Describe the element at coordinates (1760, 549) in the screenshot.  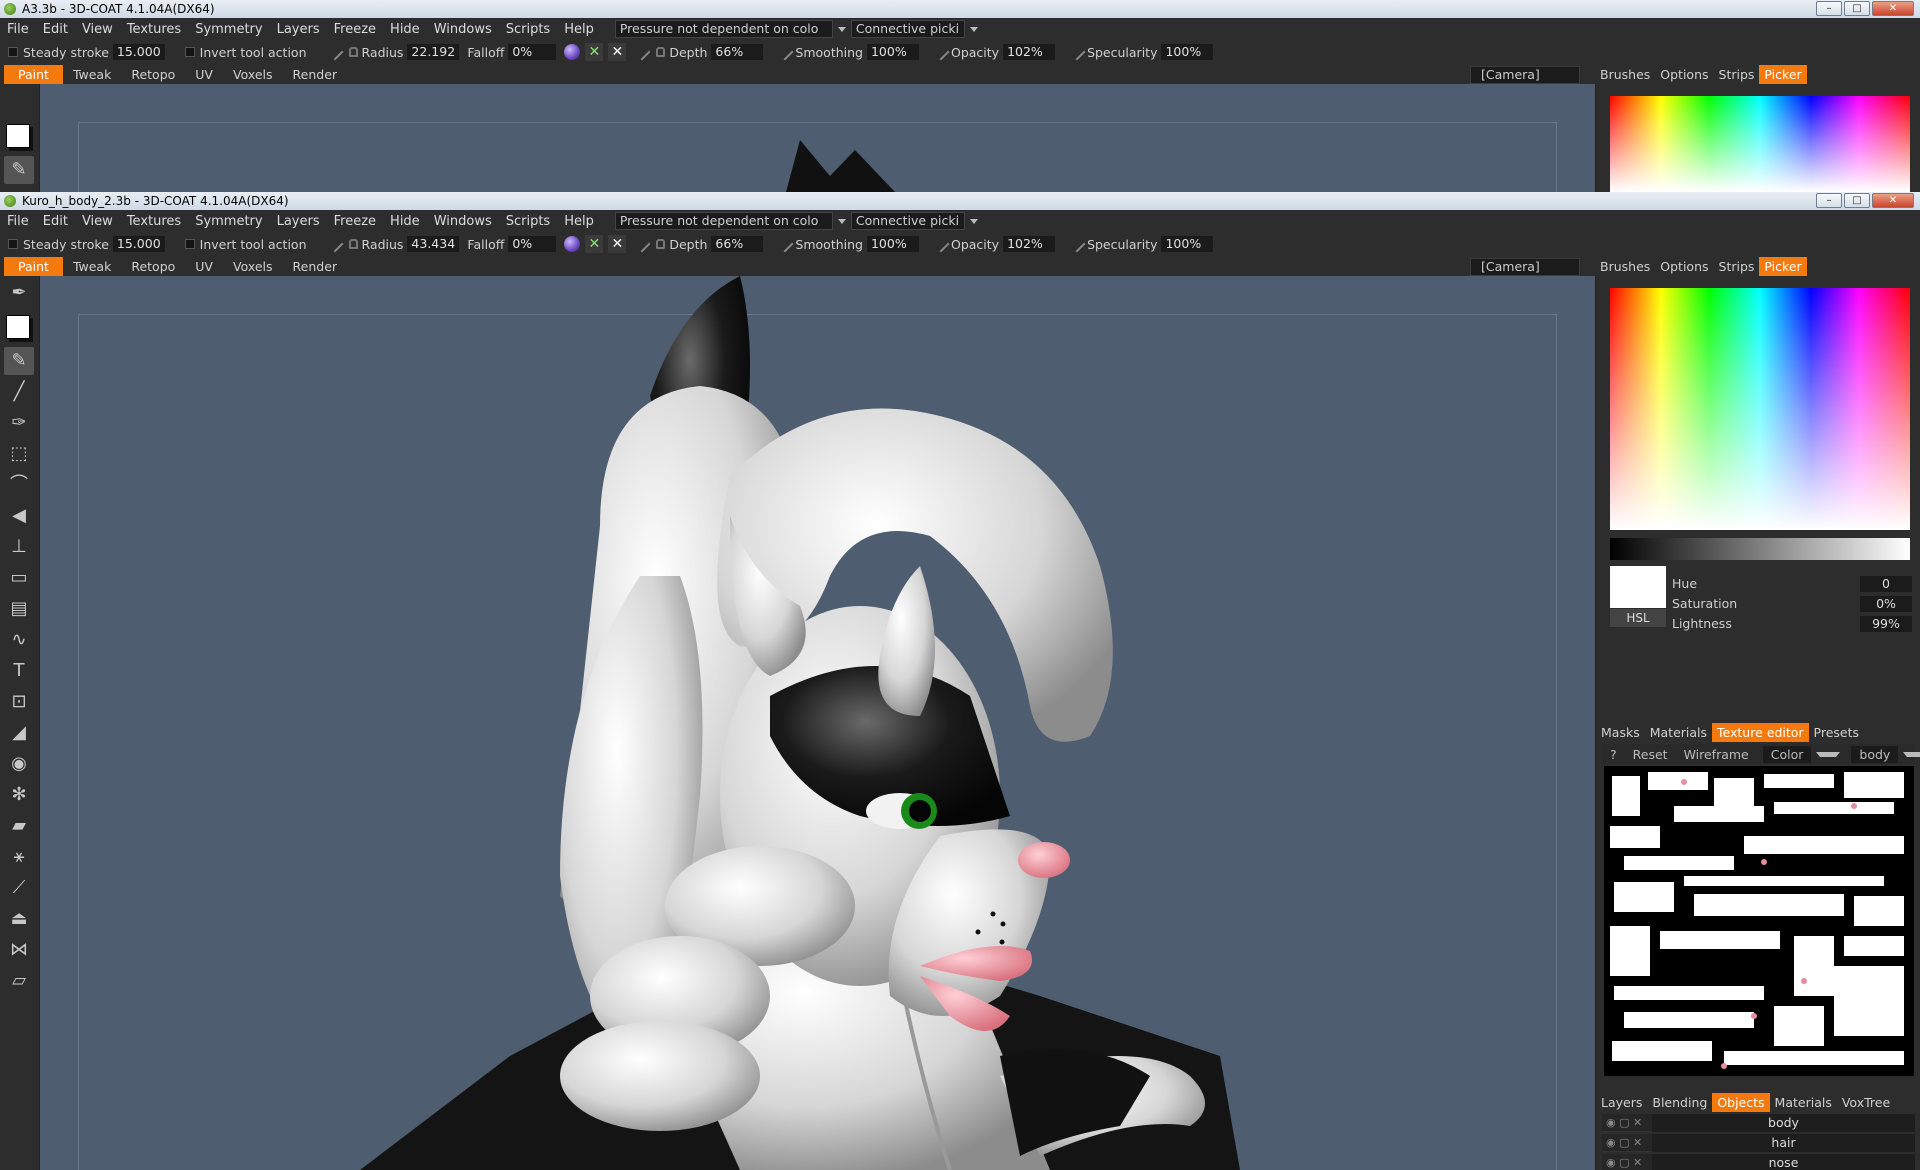
I see `grayscale-bar` at that location.